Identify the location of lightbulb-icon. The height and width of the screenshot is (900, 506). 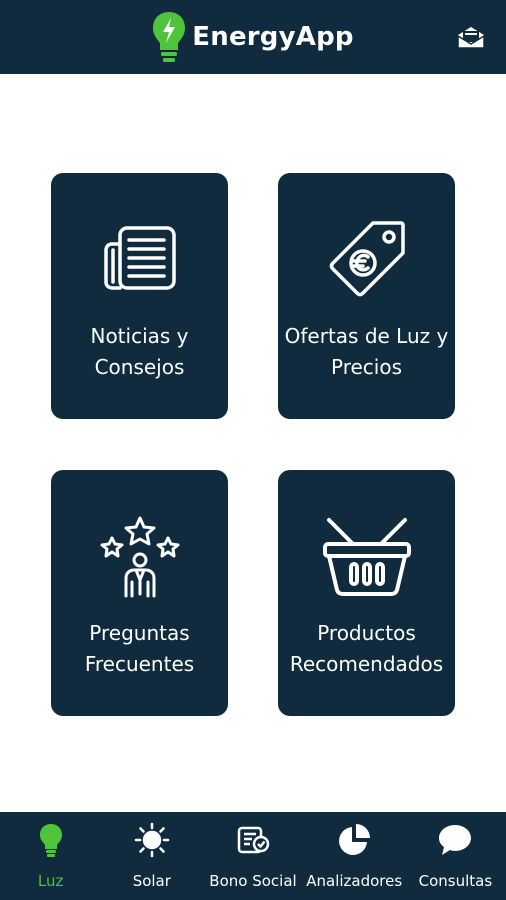
(51, 840).